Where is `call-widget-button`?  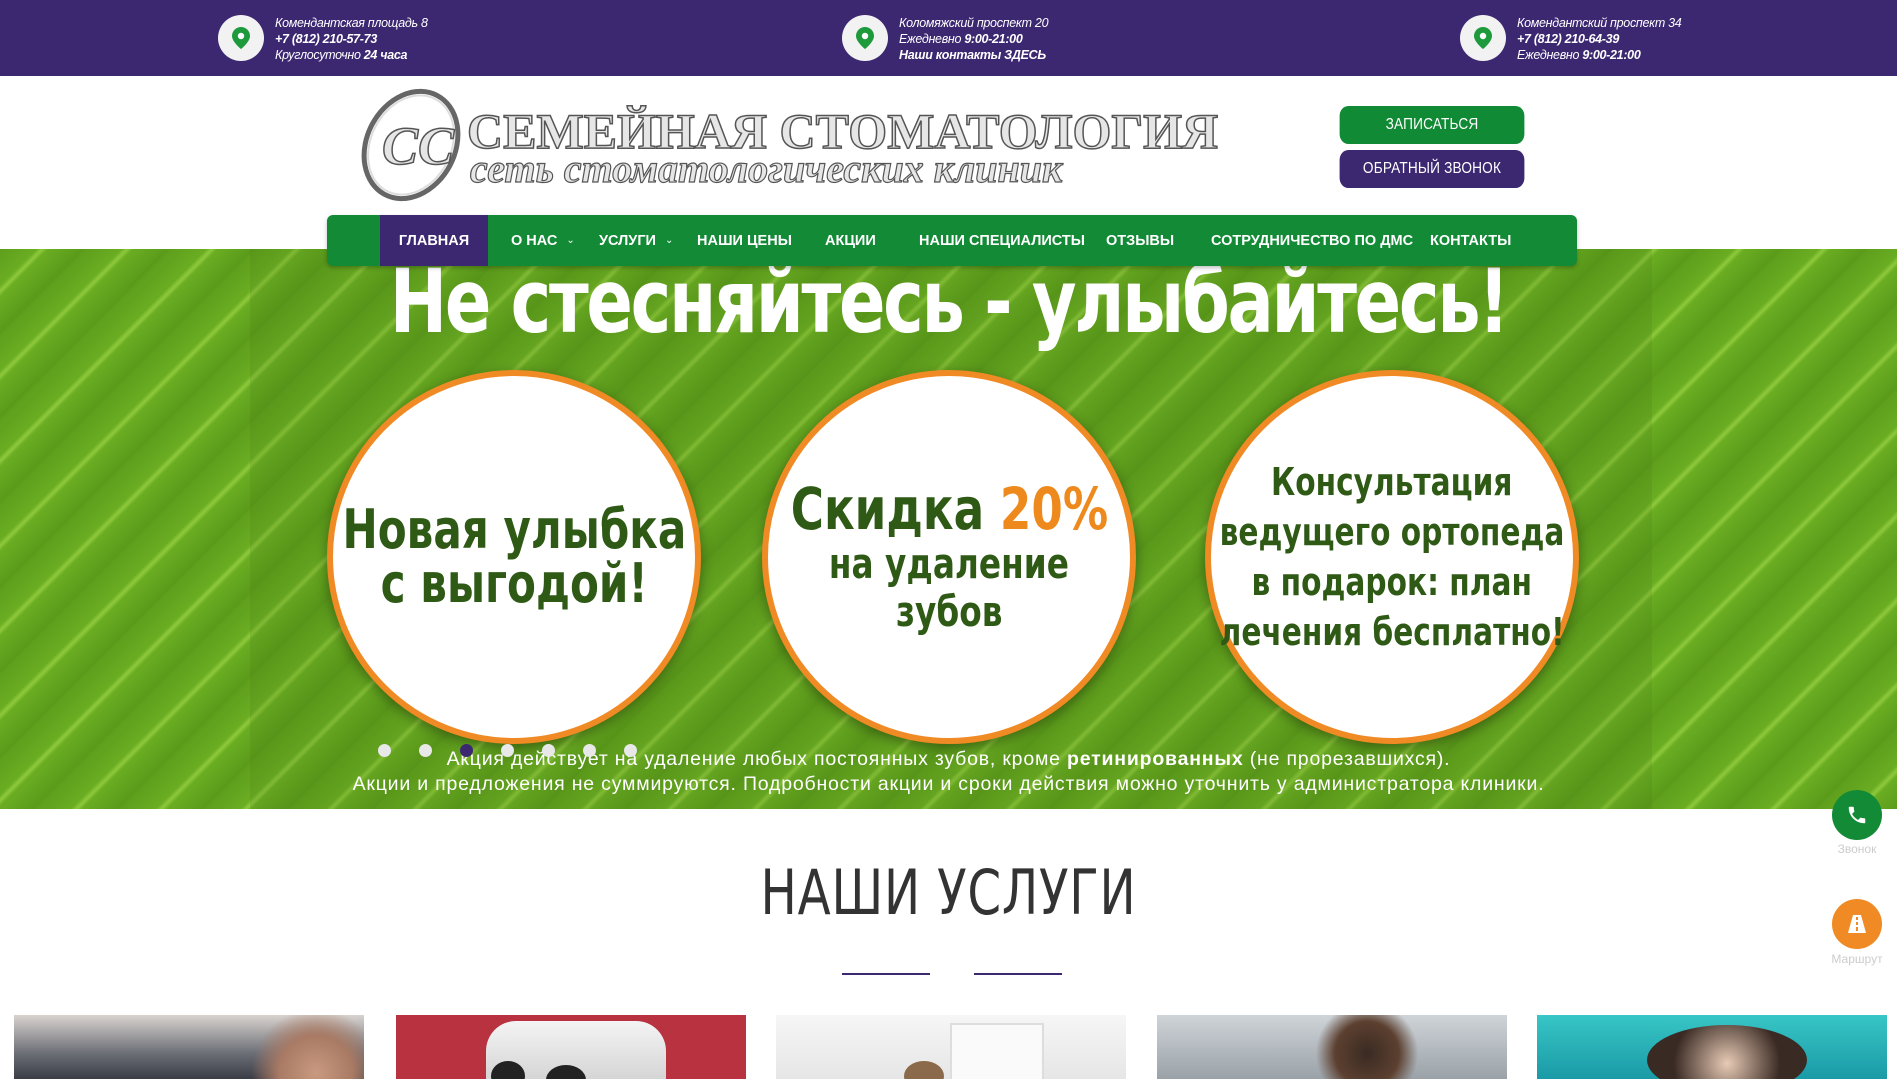 call-widget-button is located at coordinates (1857, 815).